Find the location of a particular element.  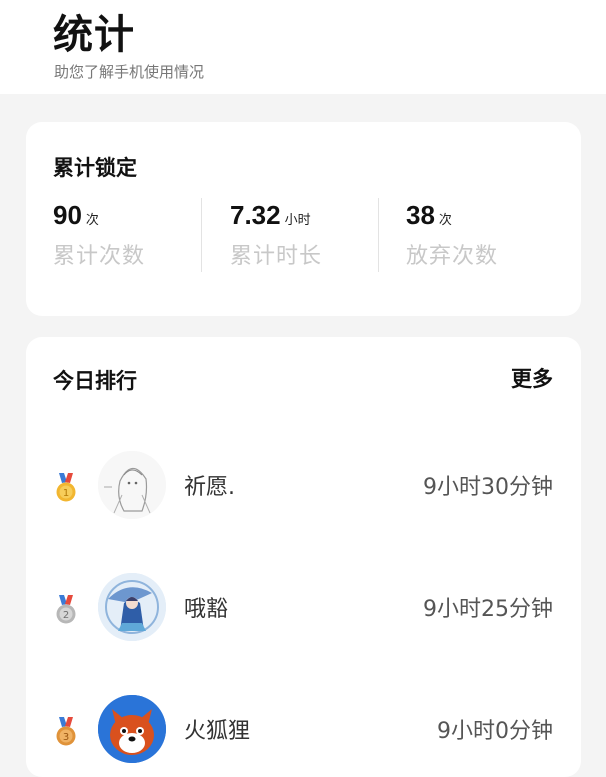

stat-label: 累计时长 is located at coordinates (276, 256).